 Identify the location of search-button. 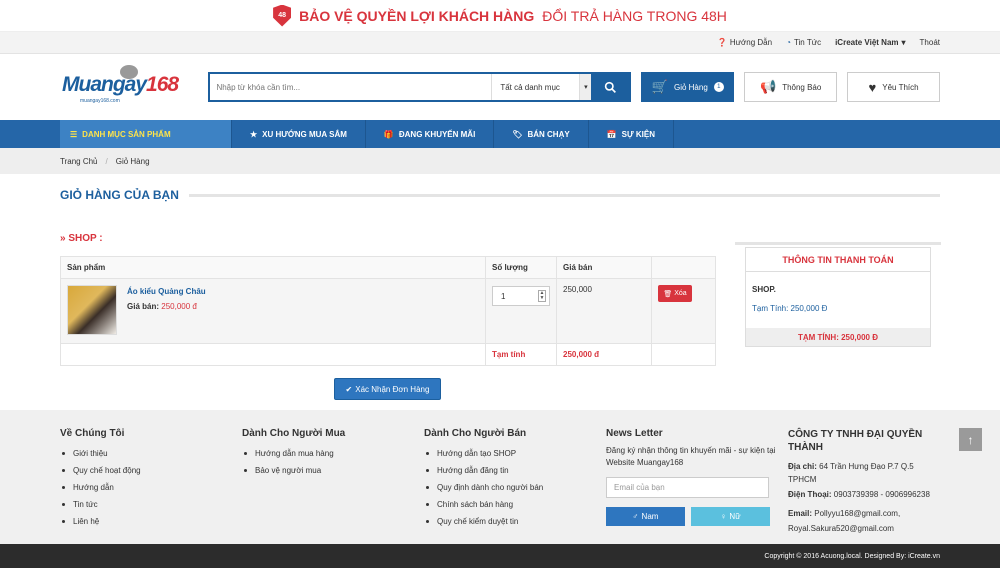
(610, 87).